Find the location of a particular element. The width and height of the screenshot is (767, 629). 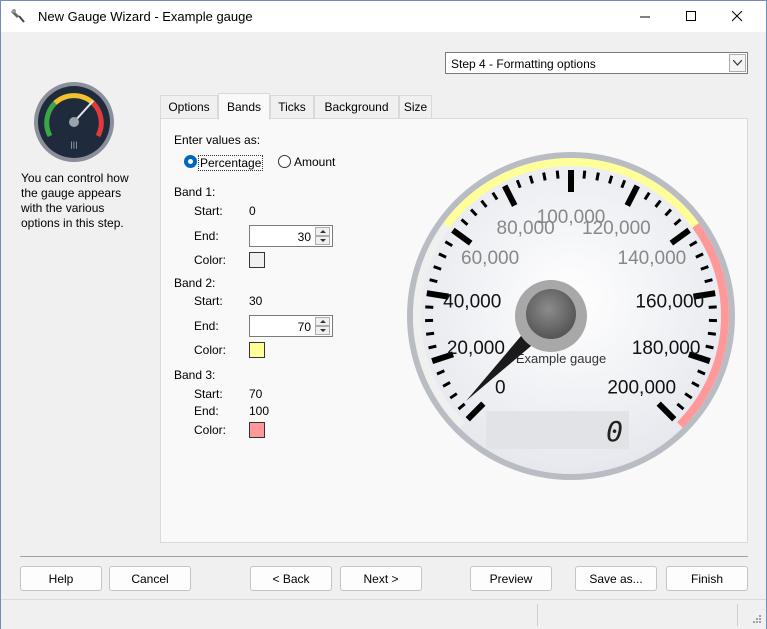

tab-bands: Bands is located at coordinates (244, 106).